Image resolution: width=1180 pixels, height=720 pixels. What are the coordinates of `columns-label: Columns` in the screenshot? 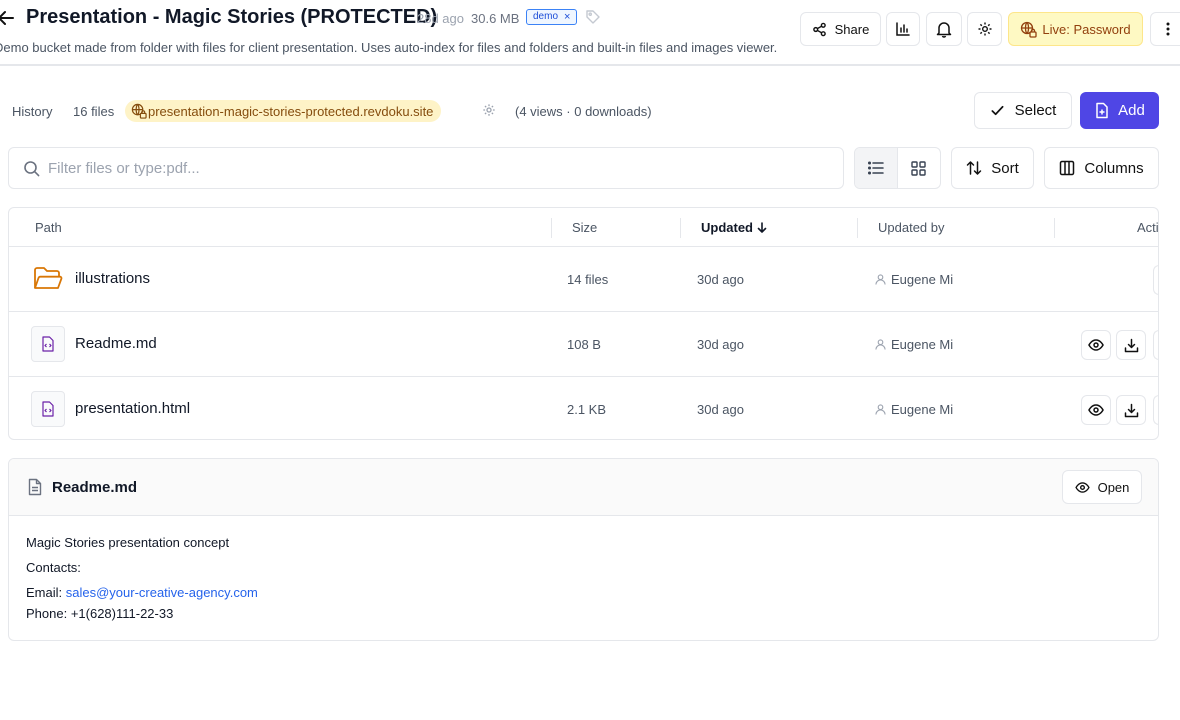 It's located at (1114, 168).